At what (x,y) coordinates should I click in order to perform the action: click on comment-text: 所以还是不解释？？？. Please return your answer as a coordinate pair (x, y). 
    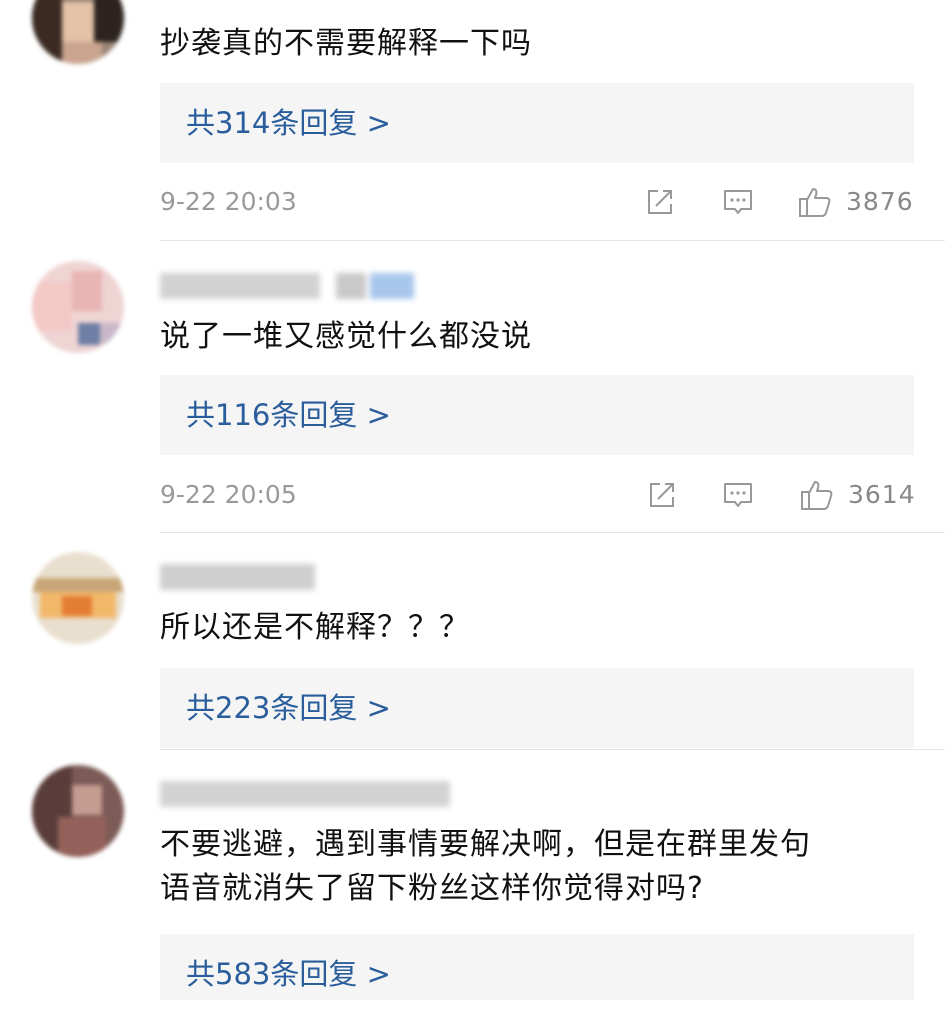
    Looking at the image, I should click on (540, 628).